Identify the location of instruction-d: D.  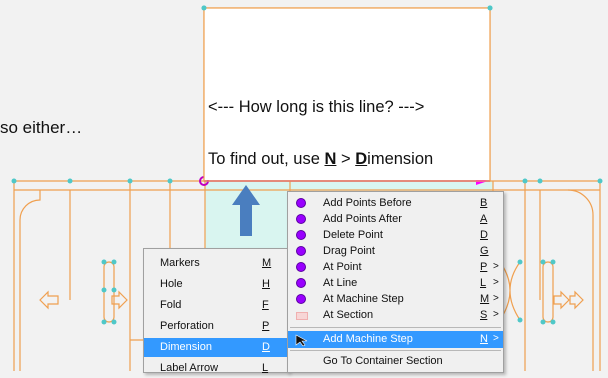
(361, 159).